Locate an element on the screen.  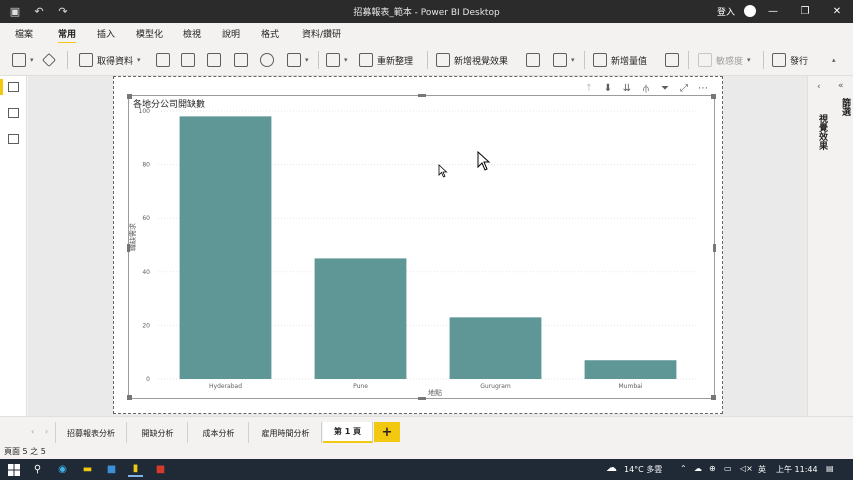
dataverse-icon is located at coordinates (267, 60).